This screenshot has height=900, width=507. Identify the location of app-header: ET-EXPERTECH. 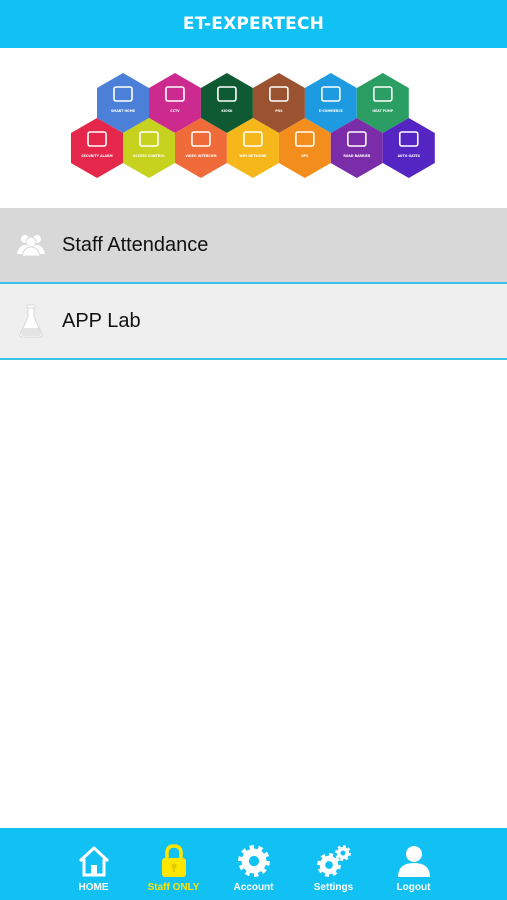
(253, 24).